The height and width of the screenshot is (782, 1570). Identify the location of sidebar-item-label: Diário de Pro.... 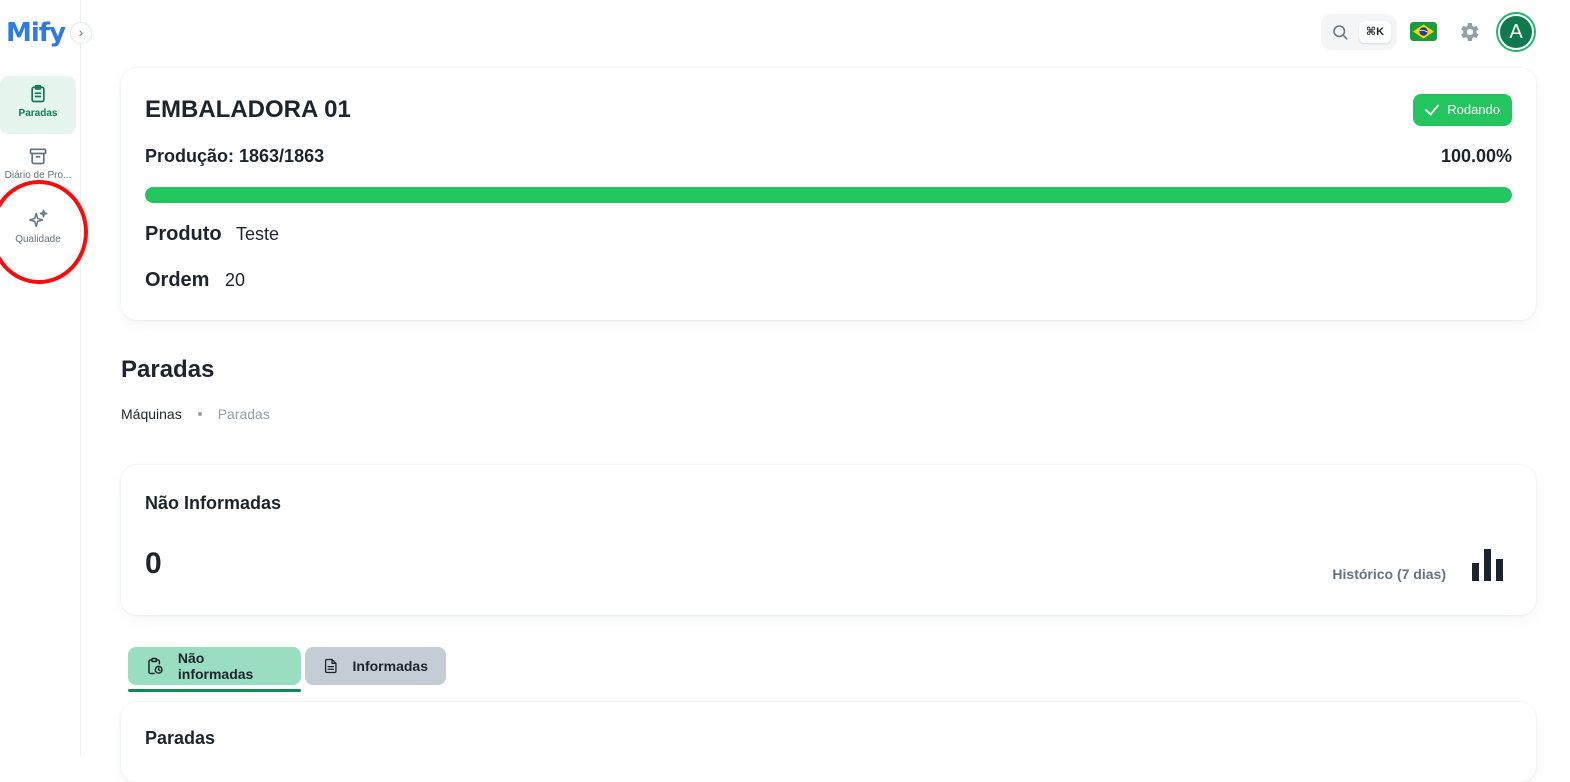
(38, 175).